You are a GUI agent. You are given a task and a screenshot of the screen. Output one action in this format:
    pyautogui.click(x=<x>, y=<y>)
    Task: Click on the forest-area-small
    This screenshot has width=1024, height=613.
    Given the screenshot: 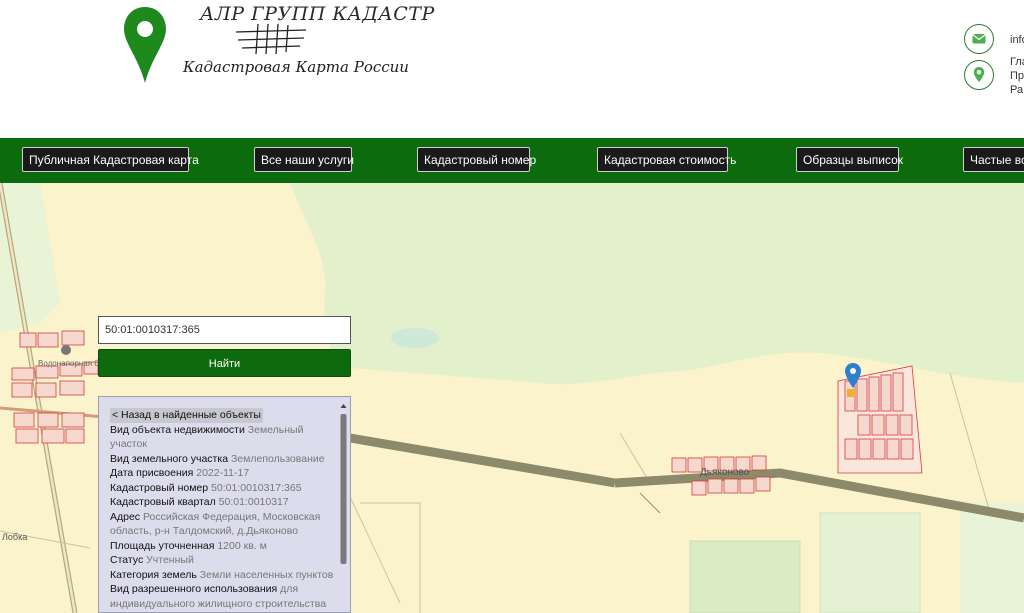 What is the action you would take?
    pyautogui.click(x=30, y=258)
    